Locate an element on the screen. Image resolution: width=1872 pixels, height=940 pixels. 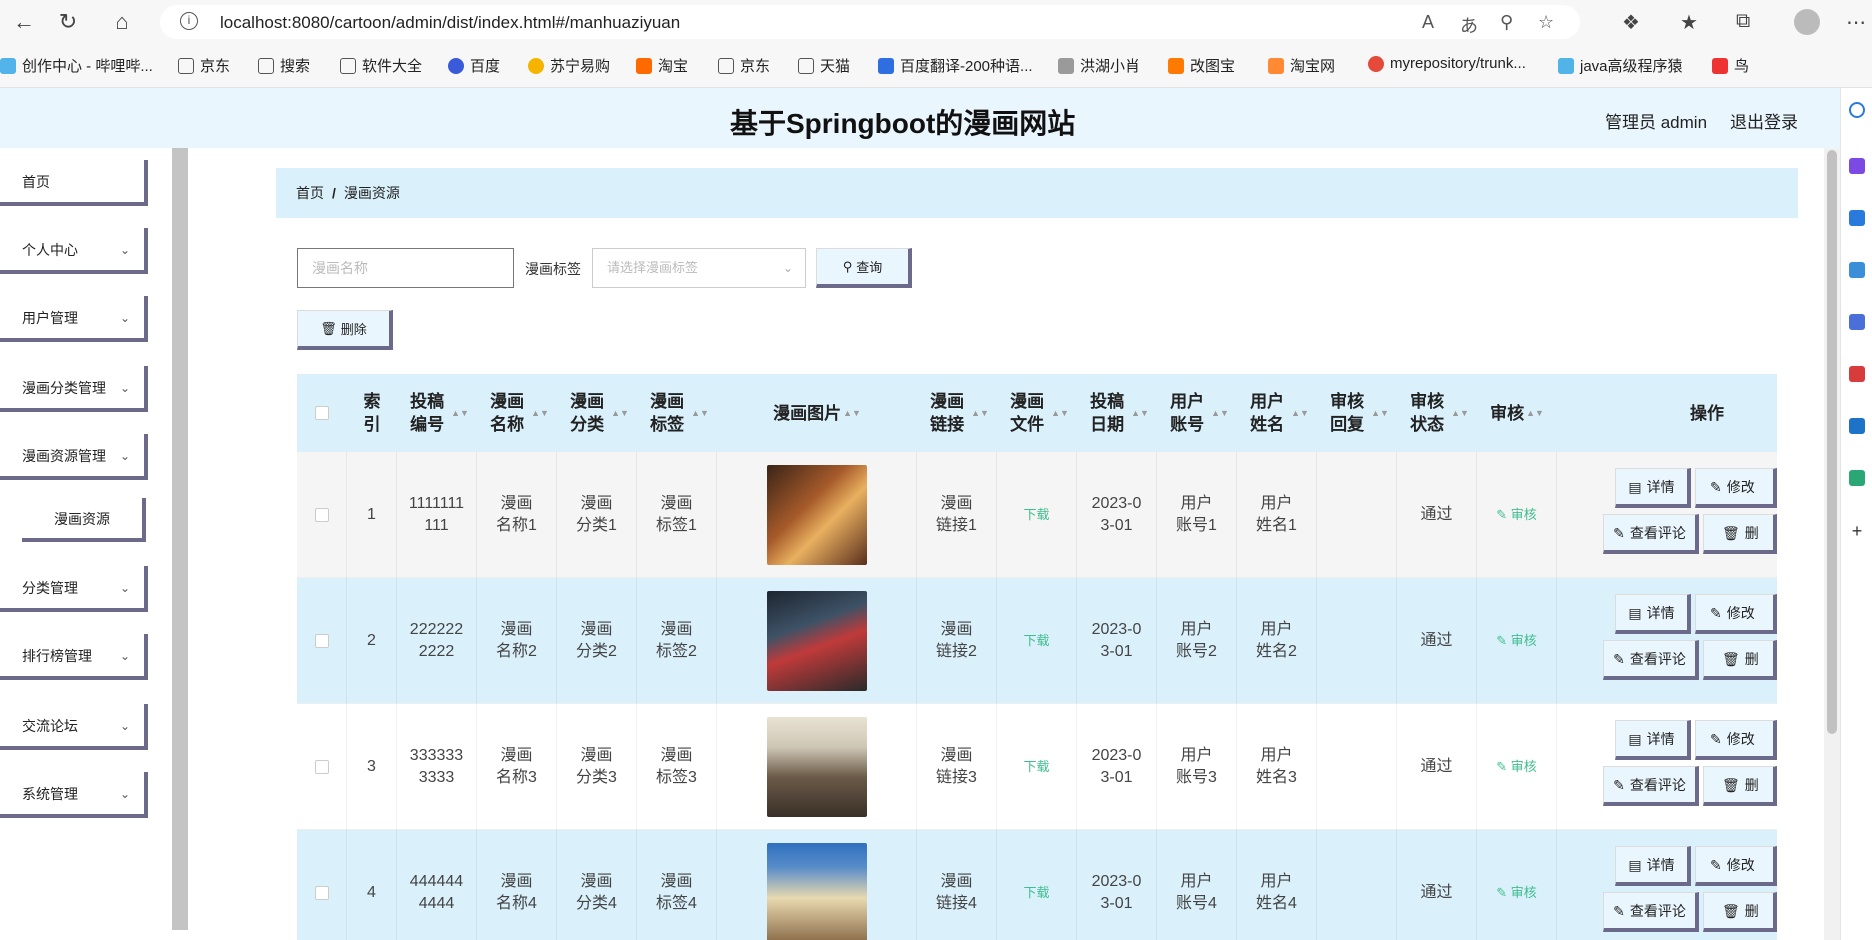
info-icon: i is located at coordinates (189, 21).